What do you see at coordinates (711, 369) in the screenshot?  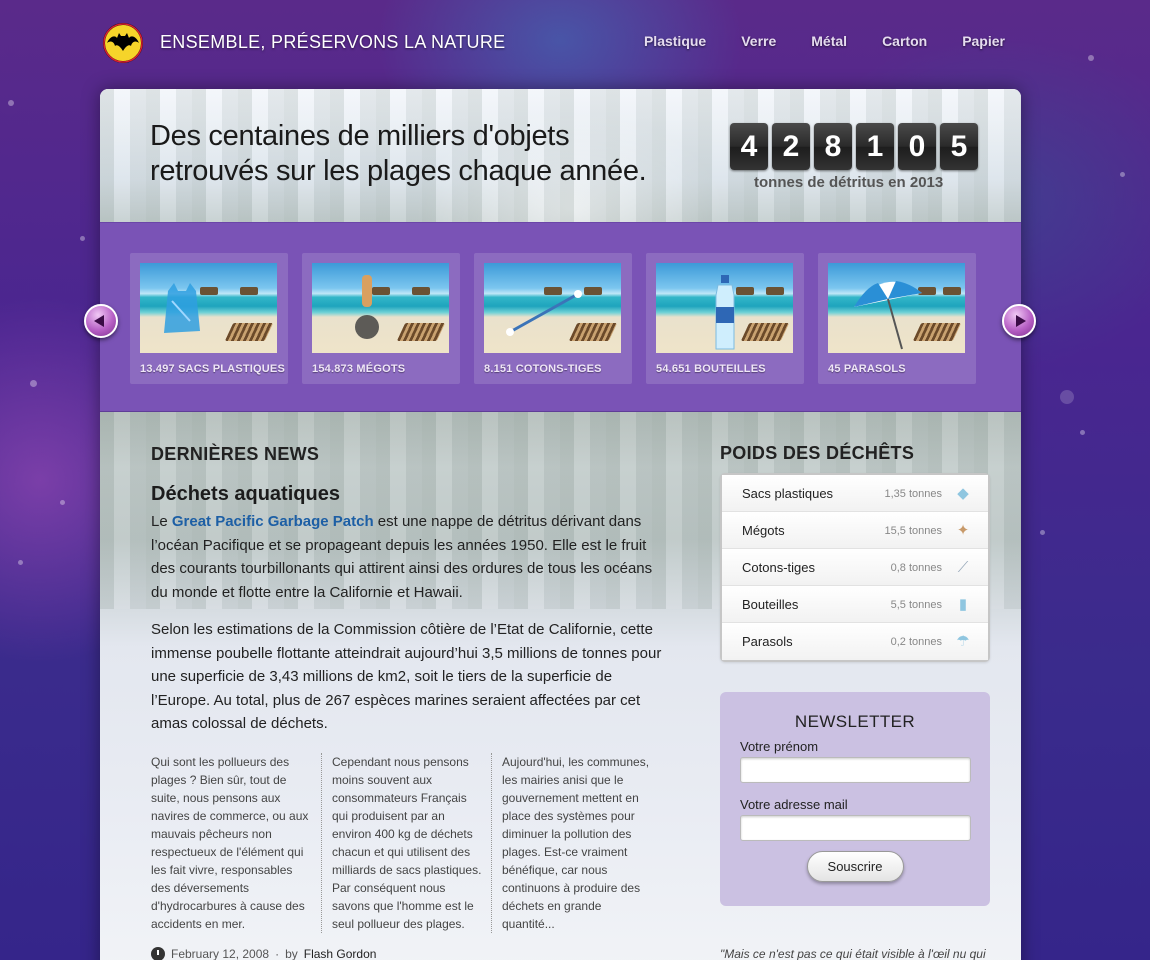 I see `carousel-caption: 54.651 BOUTEILLES` at bounding box center [711, 369].